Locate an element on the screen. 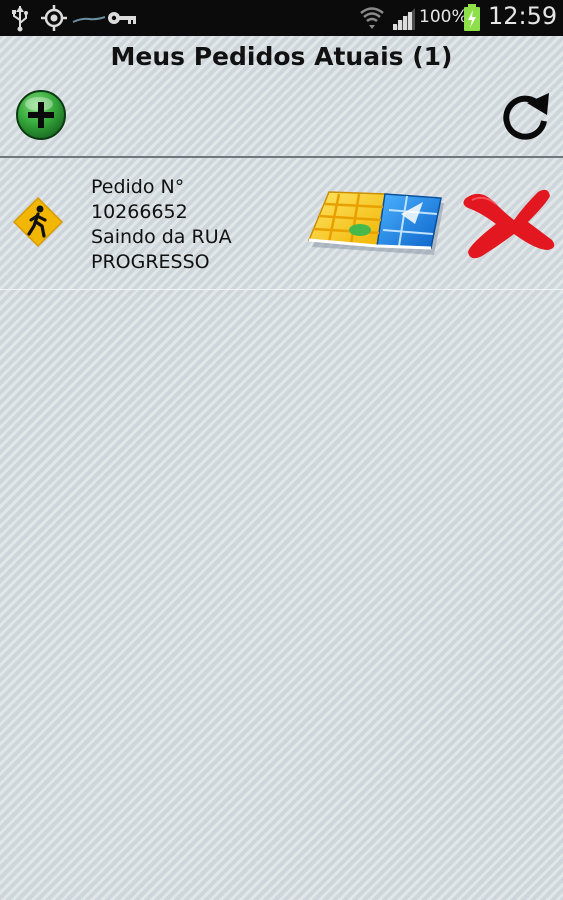 This screenshot has width=563, height=900. wifi-icon is located at coordinates (372, 20).